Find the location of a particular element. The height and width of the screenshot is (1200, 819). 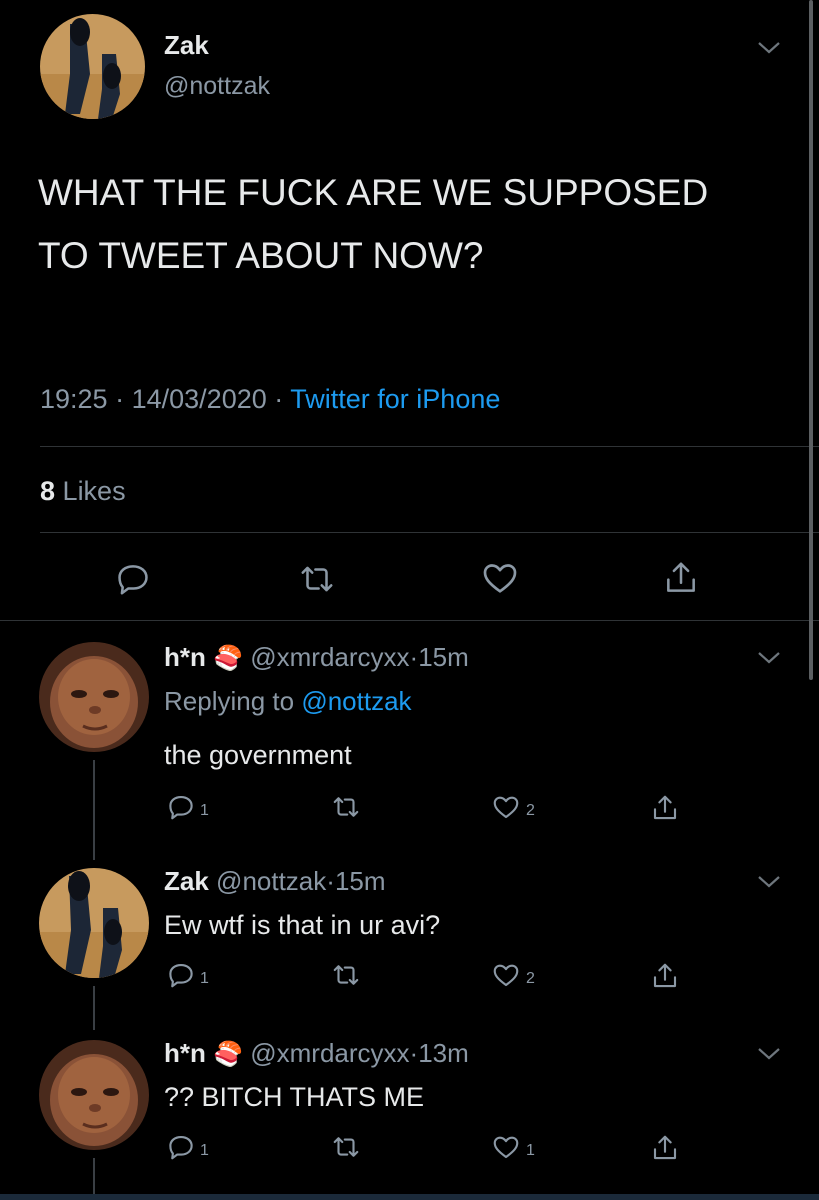

tweet-meta: 19:25 · 14/03/2020 · Twitter for iPhone is located at coordinates (270, 399).